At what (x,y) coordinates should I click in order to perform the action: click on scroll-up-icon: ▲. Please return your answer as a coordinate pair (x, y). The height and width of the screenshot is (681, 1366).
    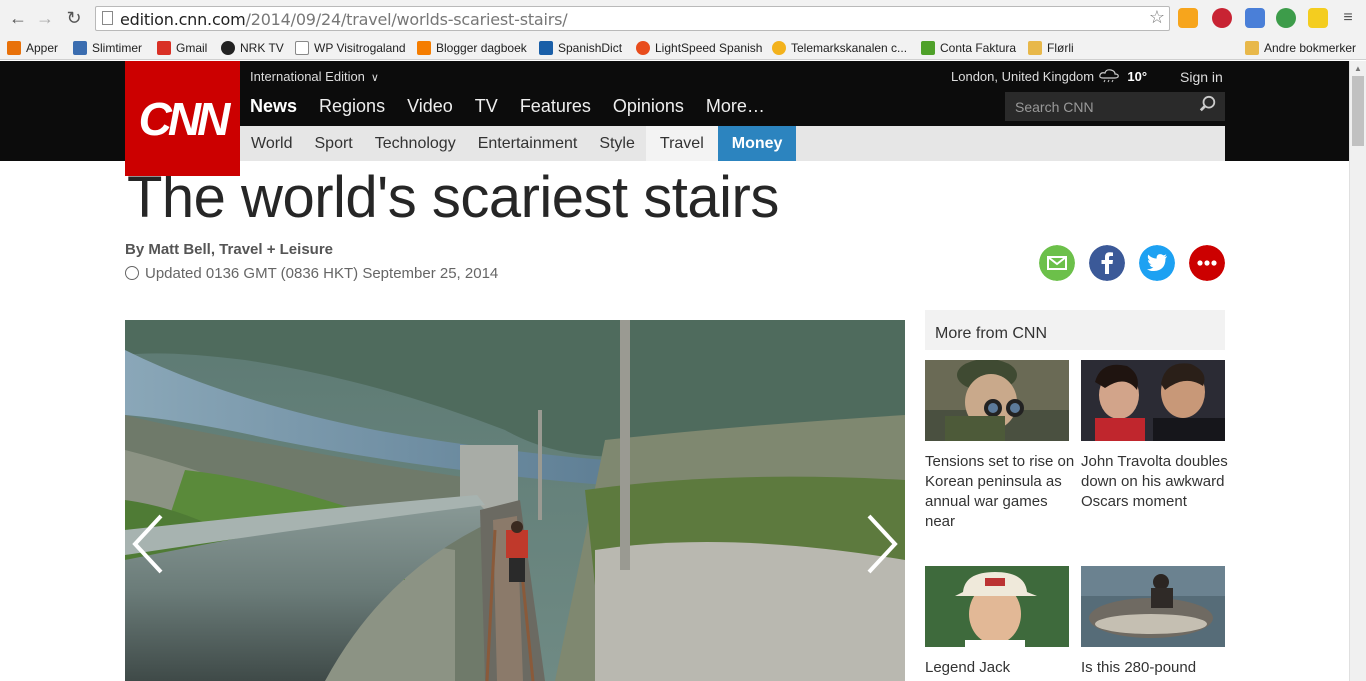
    Looking at the image, I should click on (1358, 68).